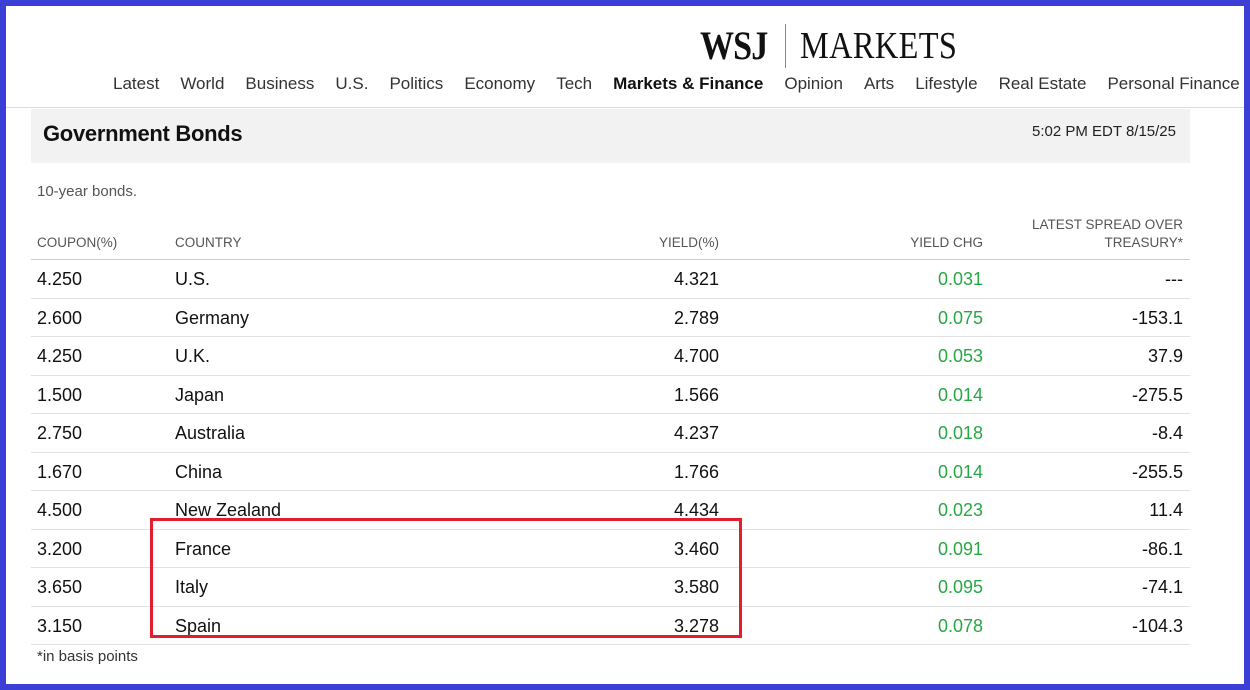 Image resolution: width=1250 pixels, height=690 pixels. I want to click on cell-country: New Zealand, so click(228, 510).